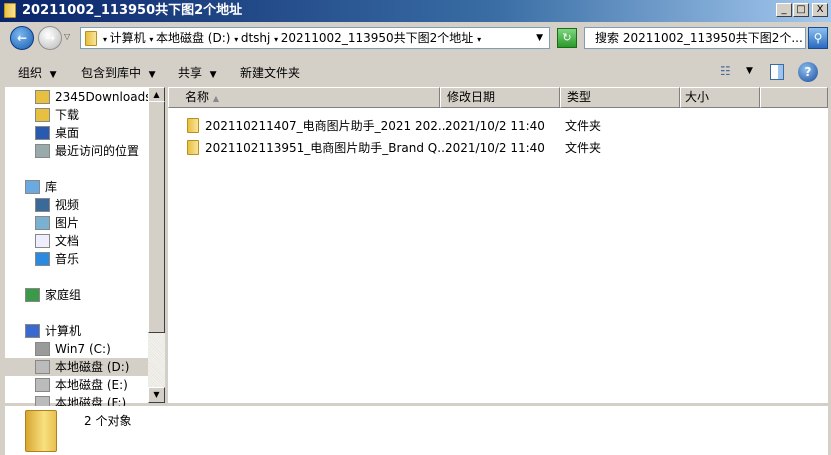 The width and height of the screenshot is (831, 455). I want to click on maximize-button: □, so click(801, 10).